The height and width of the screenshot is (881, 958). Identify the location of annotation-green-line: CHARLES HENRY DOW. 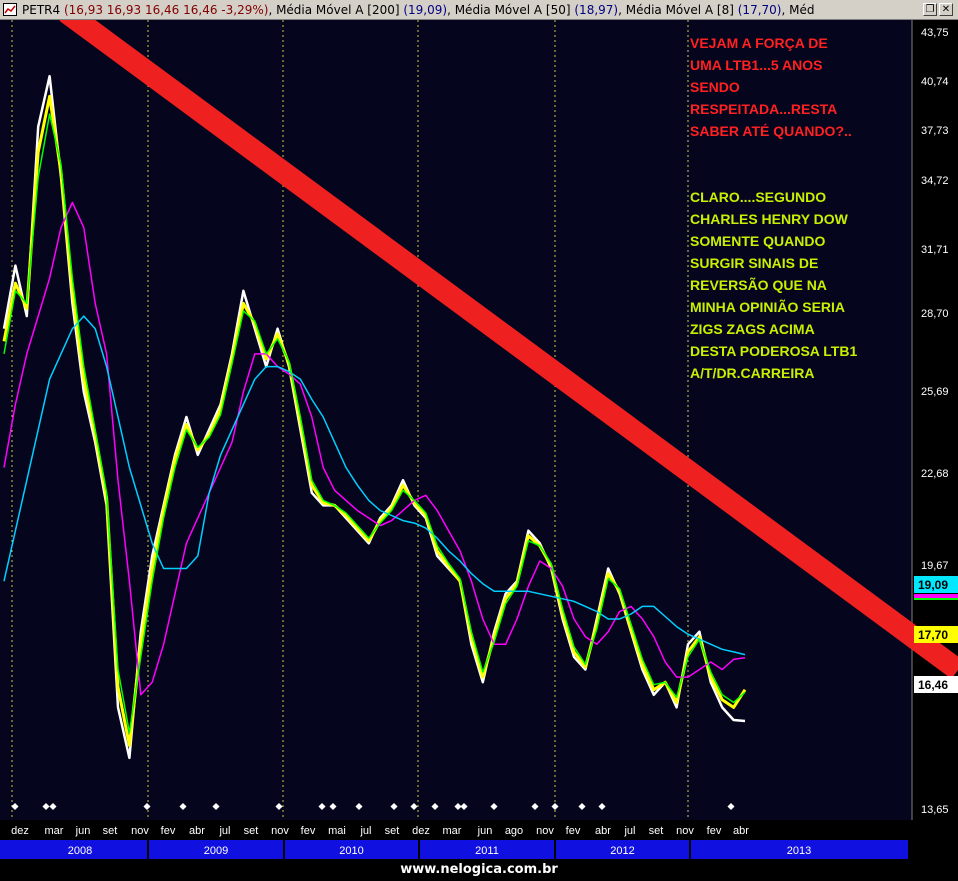
(769, 219).